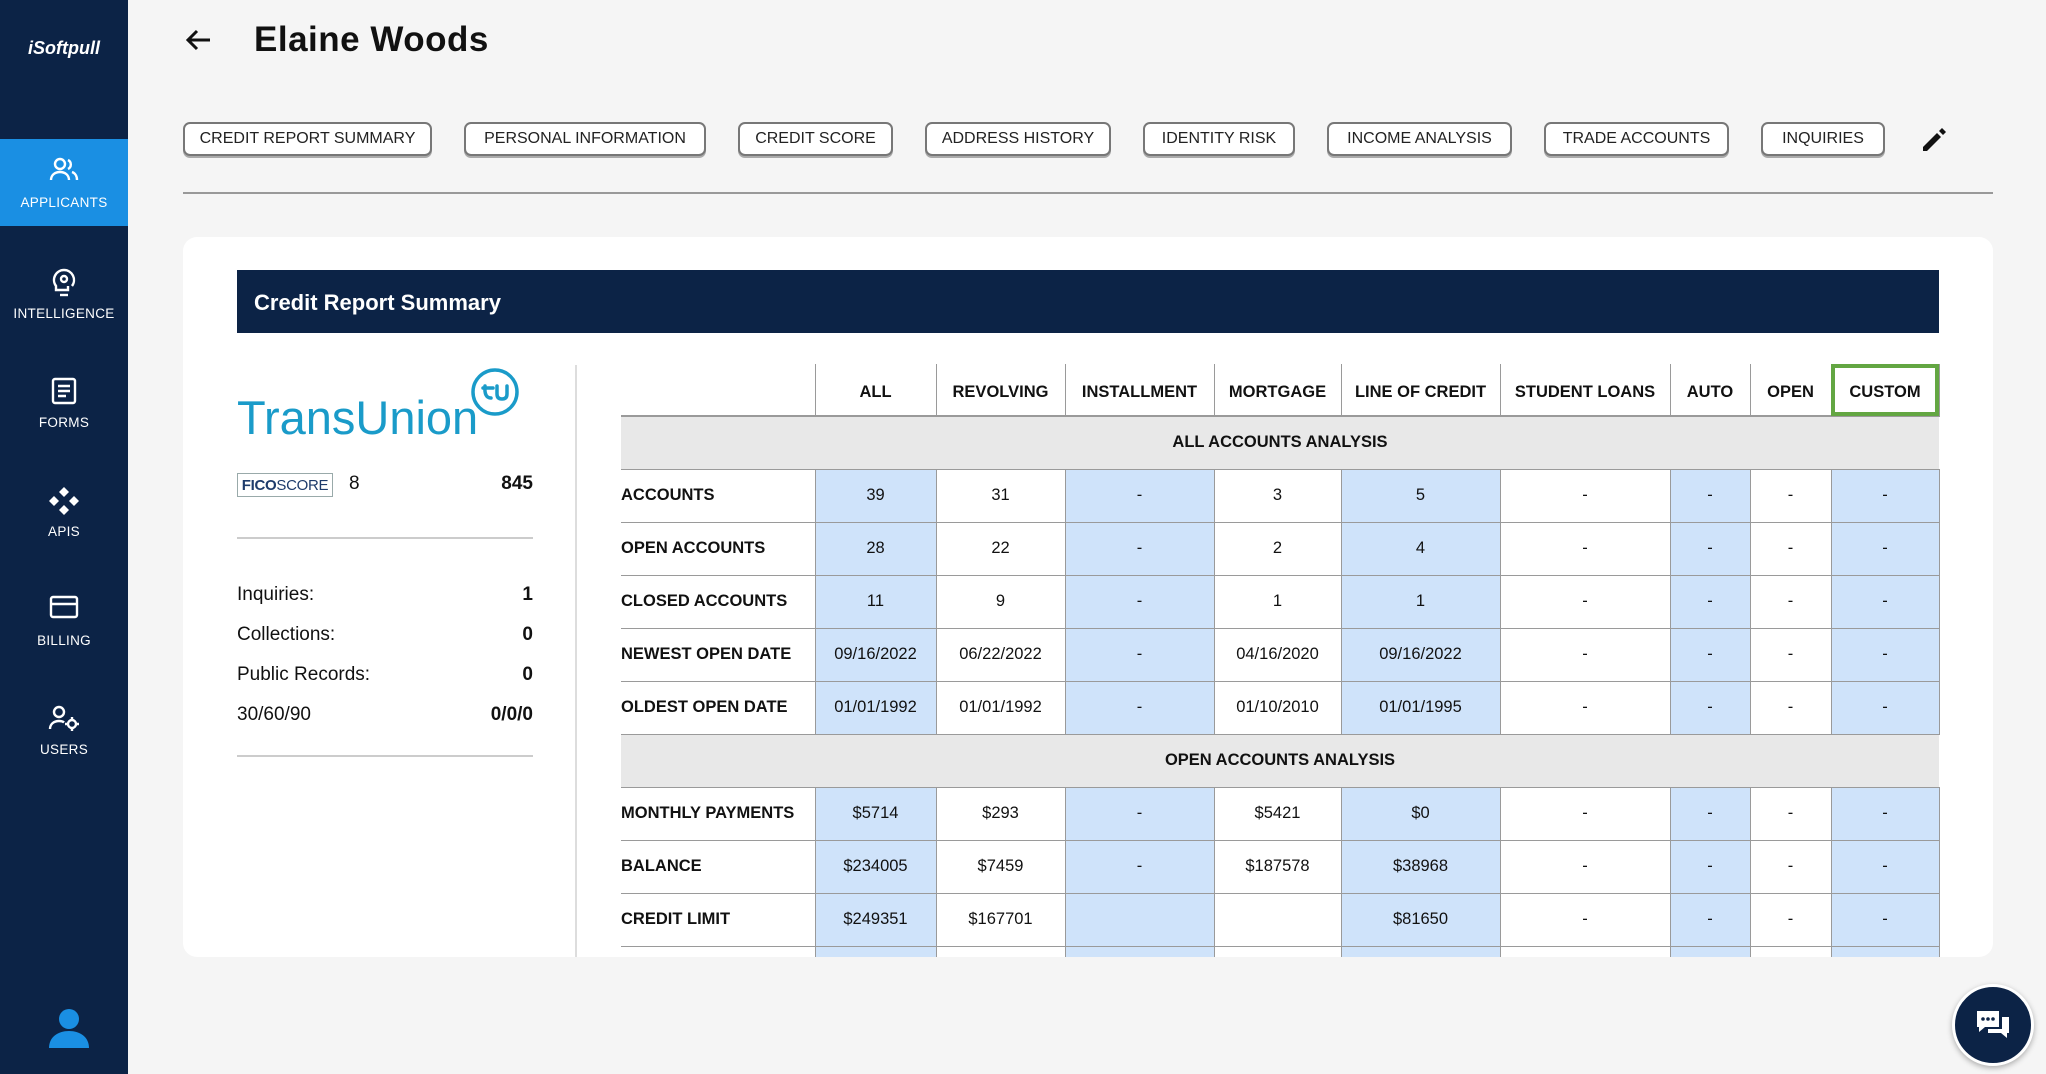  What do you see at coordinates (1823, 139) in the screenshot?
I see `tab-inquiries: INQUIRIES` at bounding box center [1823, 139].